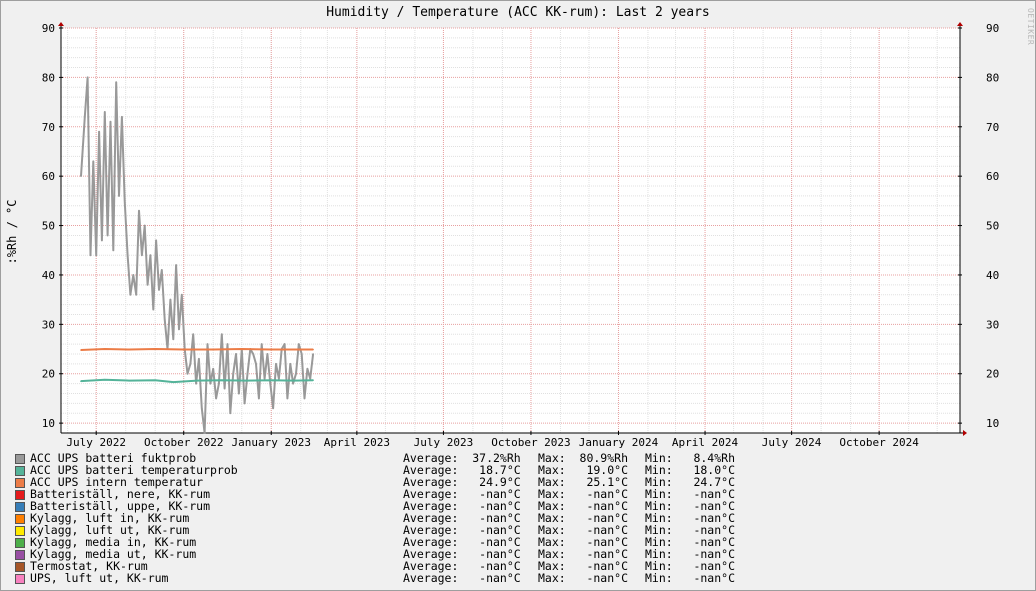 The image size is (1036, 591). Describe the element at coordinates (183, 442) in the screenshot. I see `x-tick-label: October 2022` at that location.